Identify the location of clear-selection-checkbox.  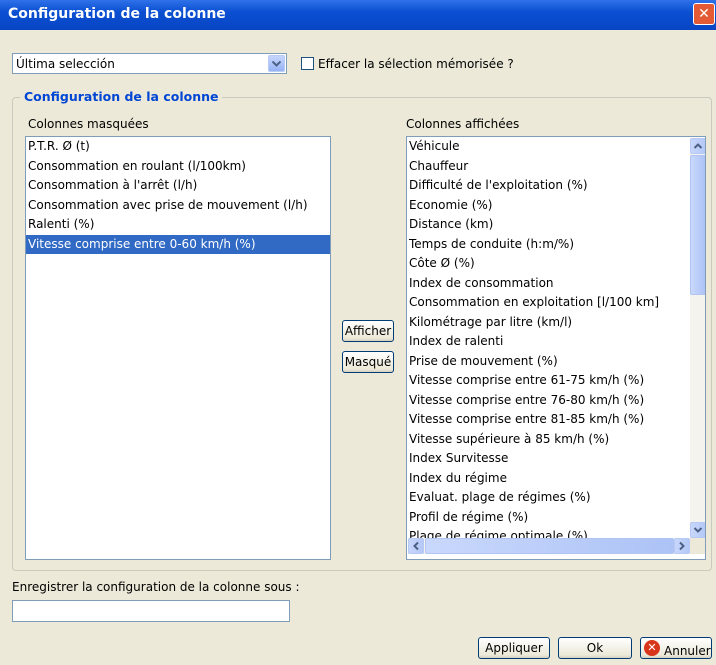
(307, 63).